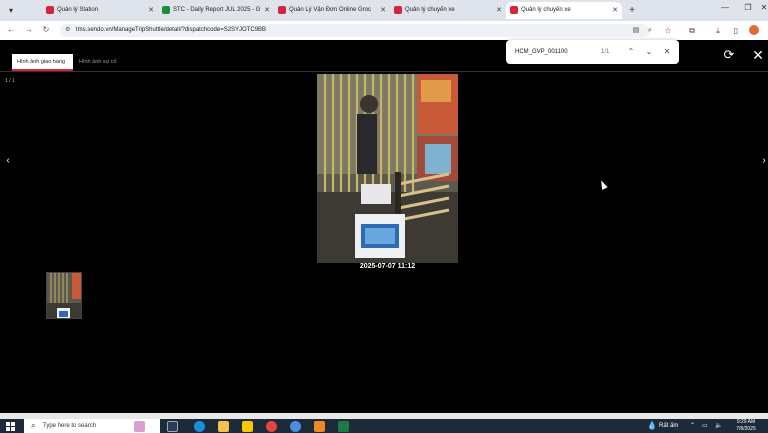 The width and height of the screenshot is (768, 433). Describe the element at coordinates (692, 426) in the screenshot. I see `tray-chevron-icon: ⌃` at that location.